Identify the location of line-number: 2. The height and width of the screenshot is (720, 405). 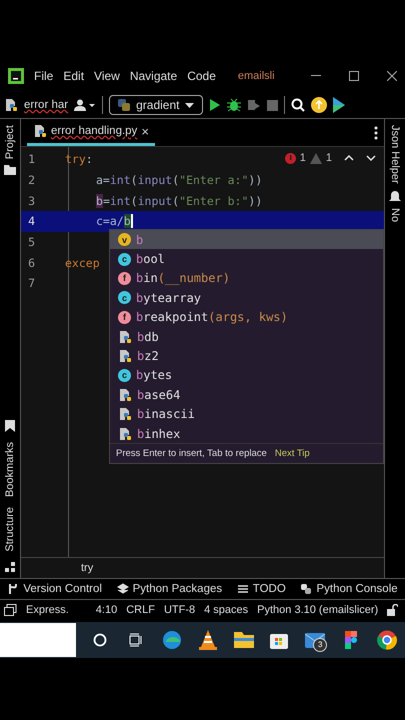
(31, 180).